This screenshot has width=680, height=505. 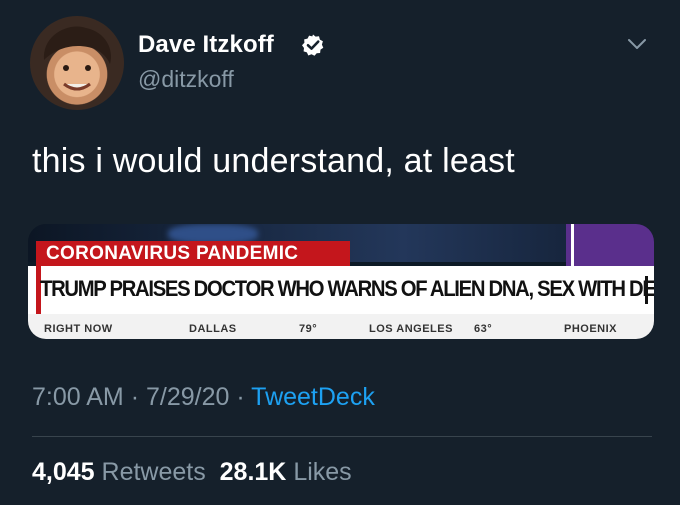 What do you see at coordinates (77, 63) in the screenshot?
I see `avatar` at bounding box center [77, 63].